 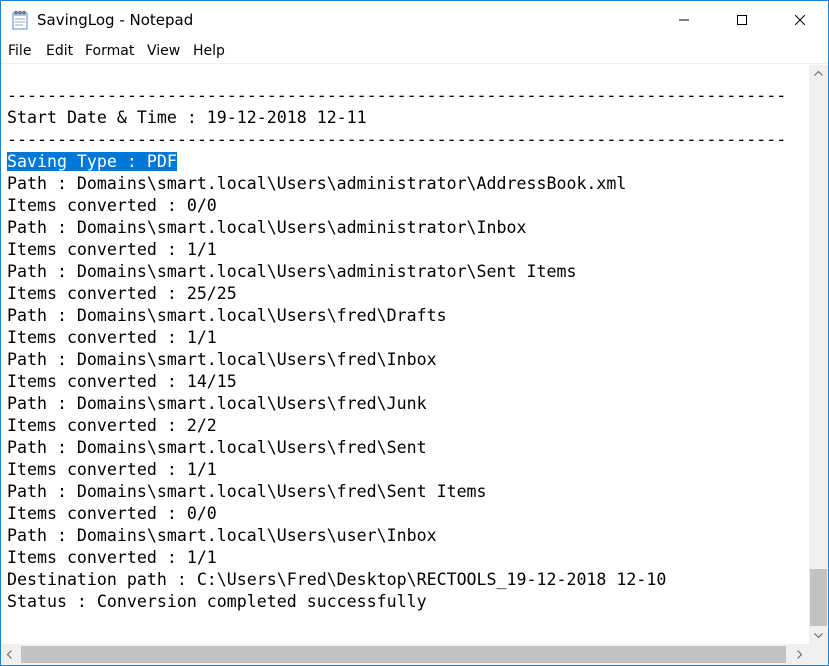 What do you see at coordinates (163, 51) in the screenshot?
I see `menu-view: View` at bounding box center [163, 51].